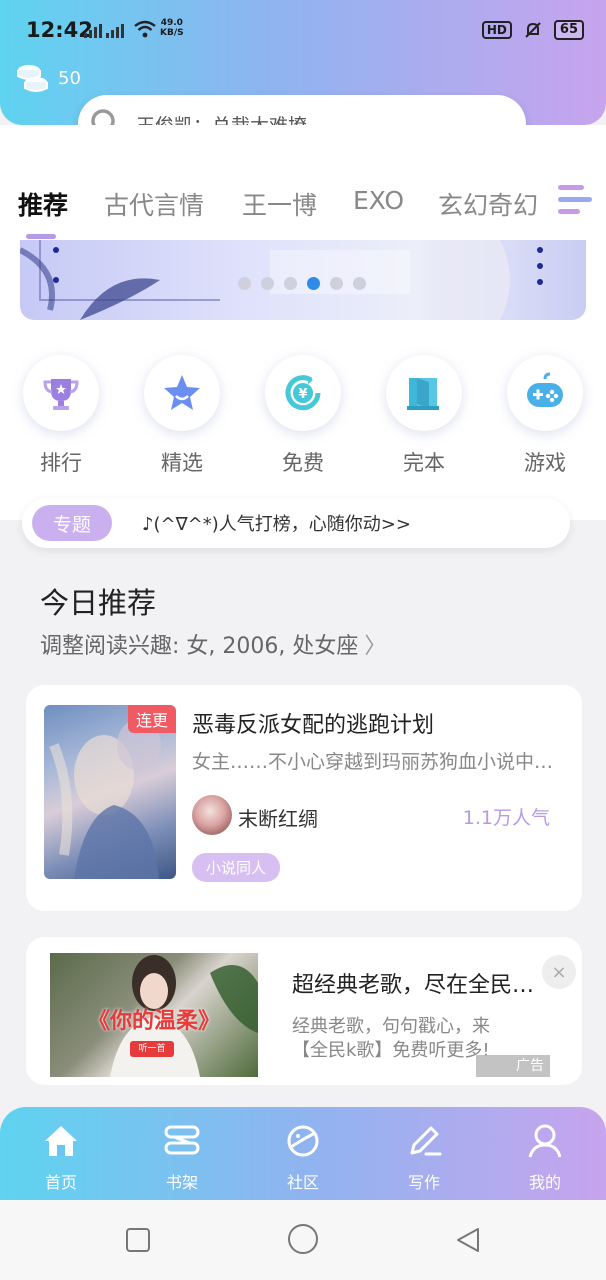  I want to click on nav-label: 首页, so click(60, 1182).